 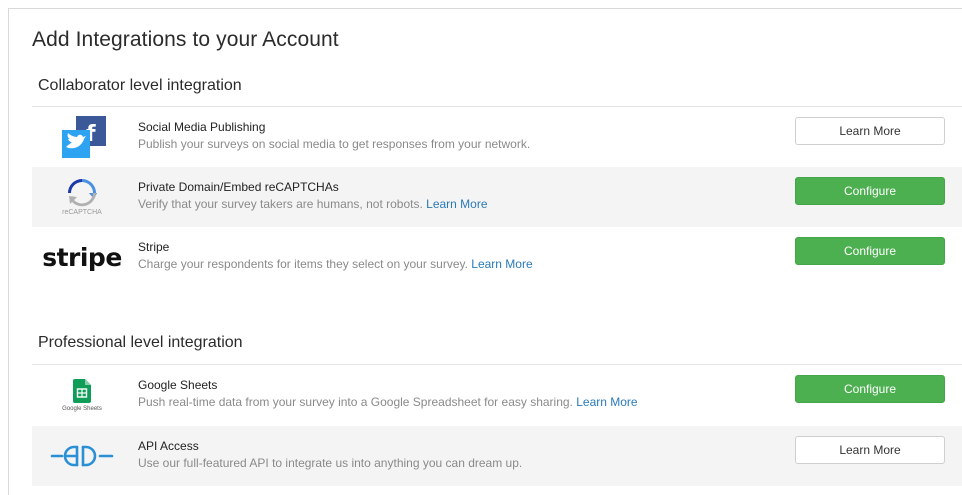 I want to click on stripe-logo-text: stripe, so click(x=82, y=257).